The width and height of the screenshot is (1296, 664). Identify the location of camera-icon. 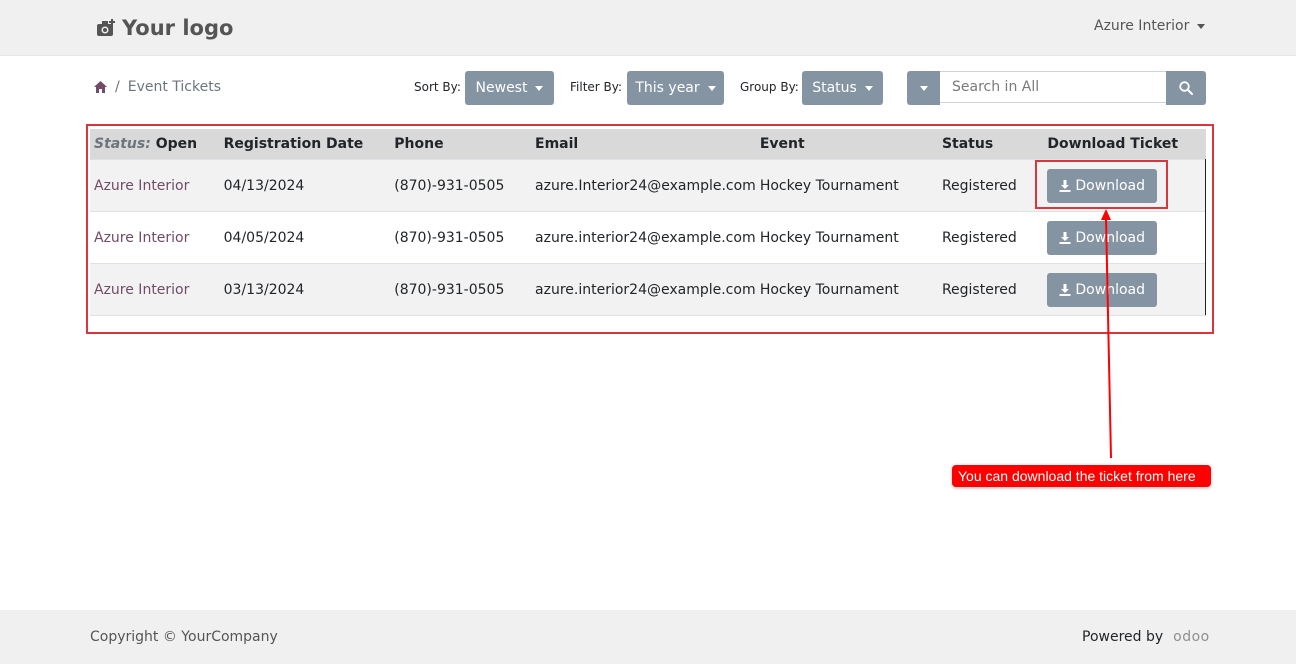
(106, 27).